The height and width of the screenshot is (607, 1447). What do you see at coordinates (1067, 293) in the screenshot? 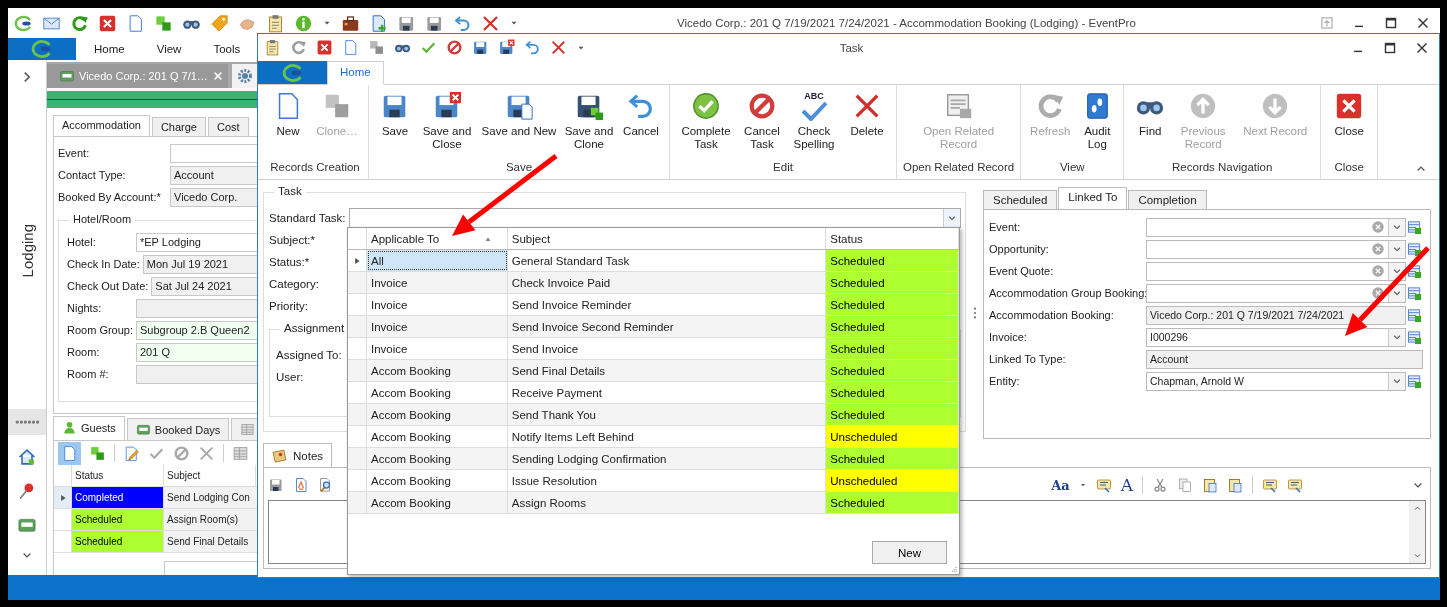
I see `field-label: Accommodation Group Booking:` at bounding box center [1067, 293].